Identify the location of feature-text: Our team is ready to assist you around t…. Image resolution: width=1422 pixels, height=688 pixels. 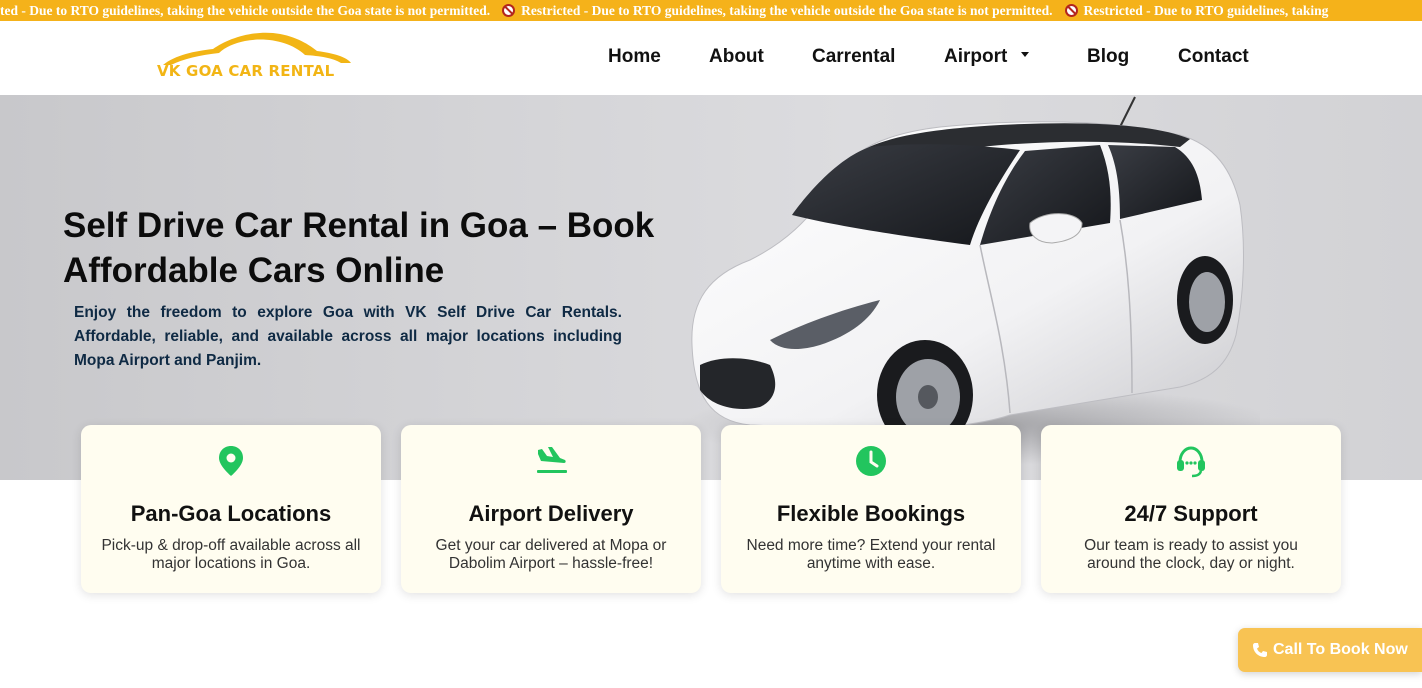
(1191, 554).